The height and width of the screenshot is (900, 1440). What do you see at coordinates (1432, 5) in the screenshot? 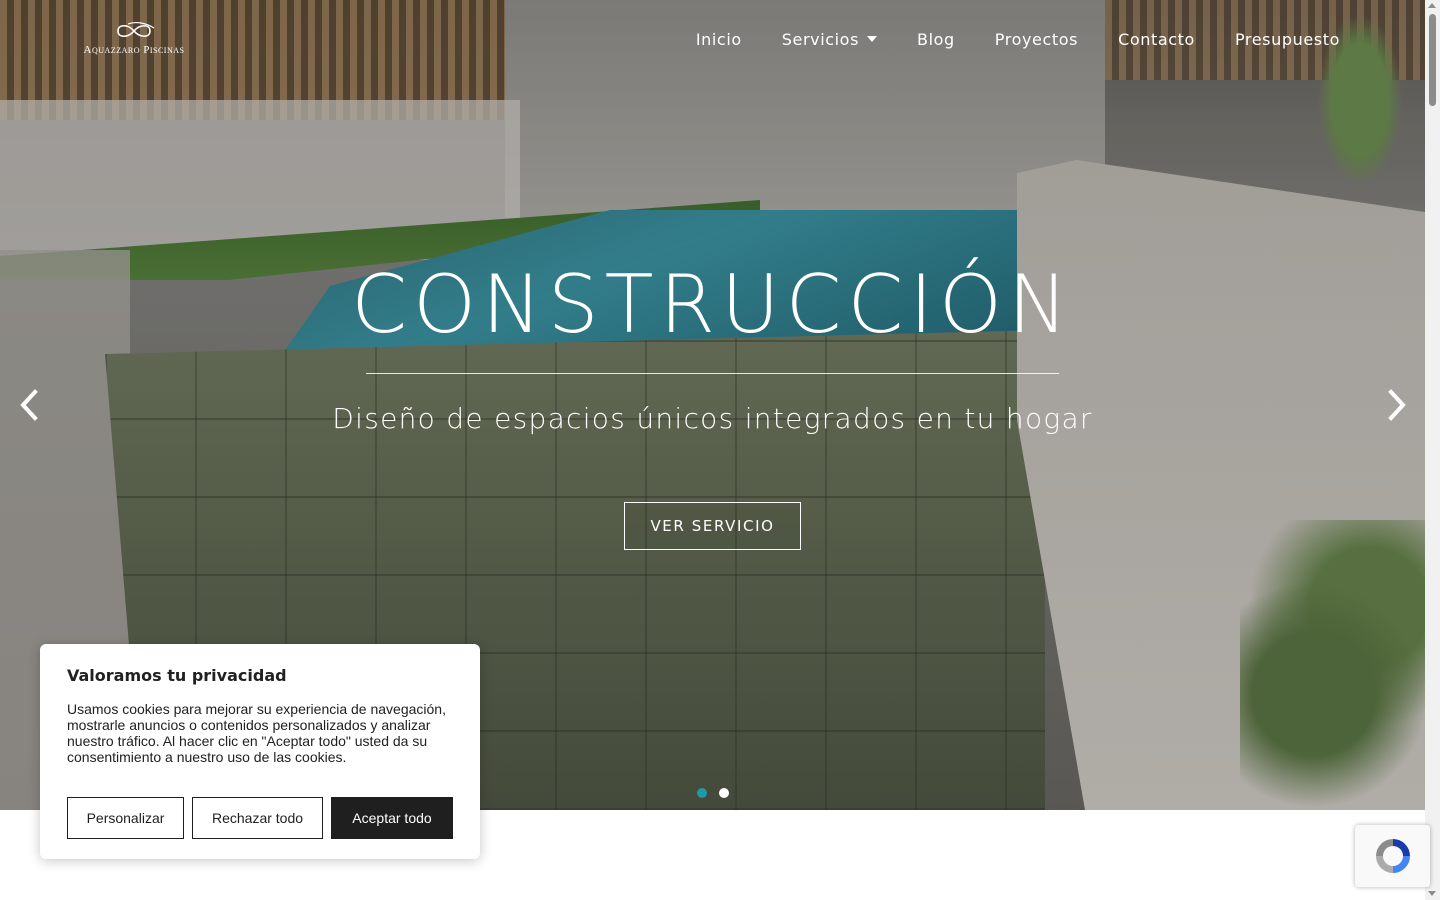
I see `scroll-up-arrow-icon` at bounding box center [1432, 5].